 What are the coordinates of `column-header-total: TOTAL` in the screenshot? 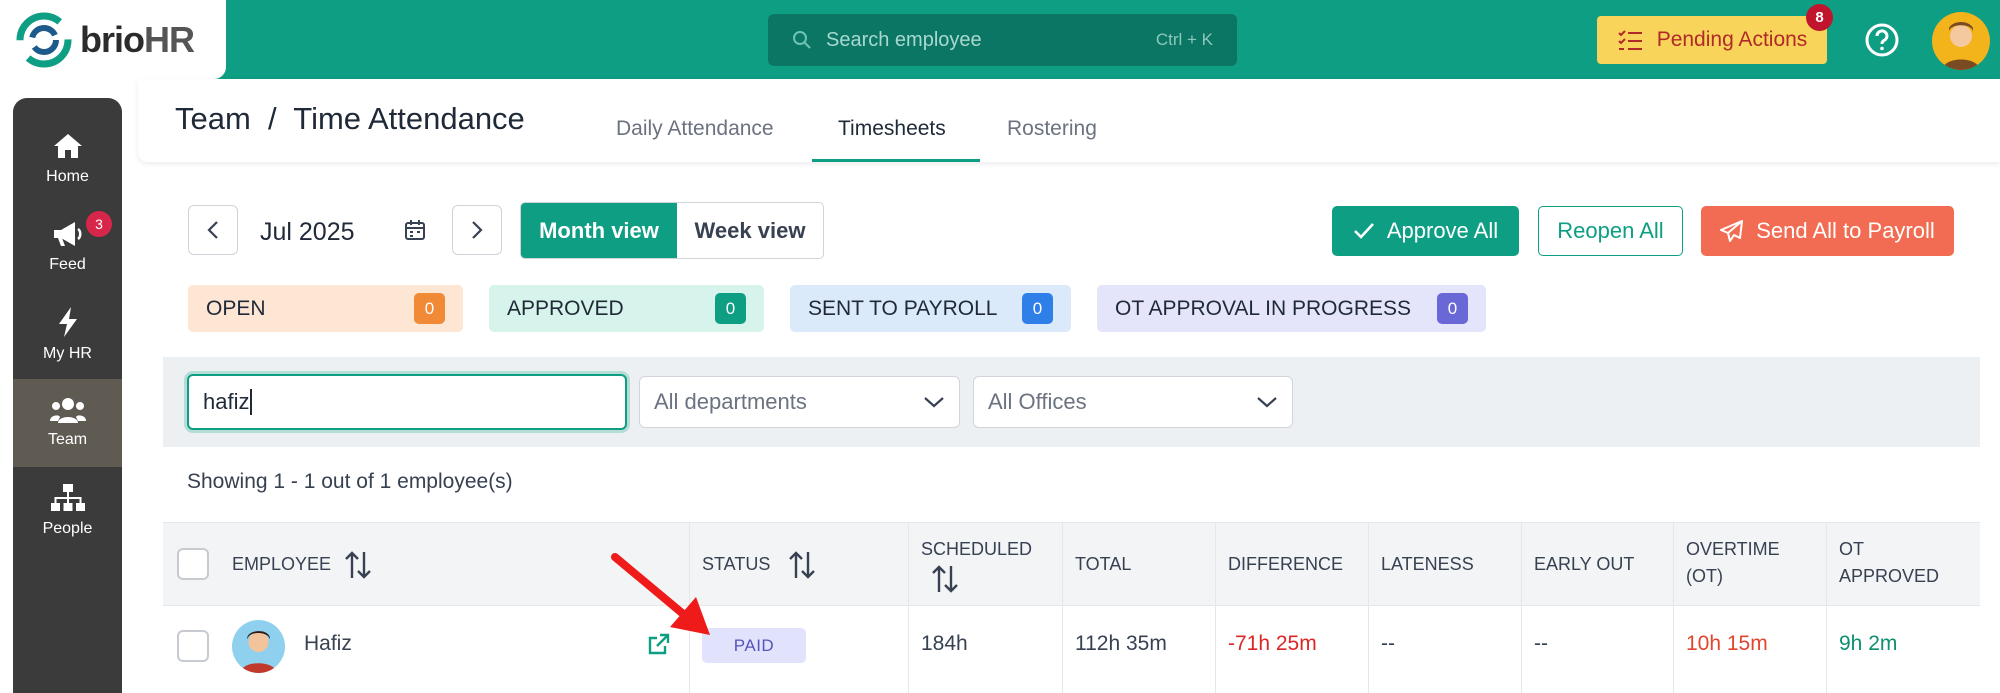 It's located at (1103, 564).